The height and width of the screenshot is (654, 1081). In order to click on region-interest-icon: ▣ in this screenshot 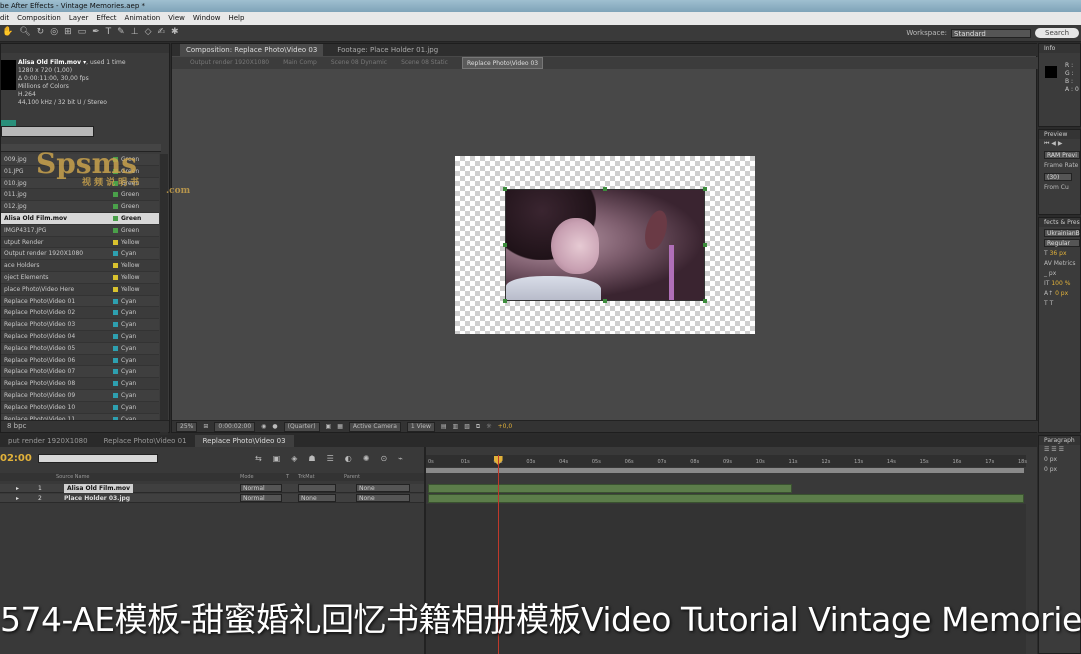, I will do `click(329, 426)`.